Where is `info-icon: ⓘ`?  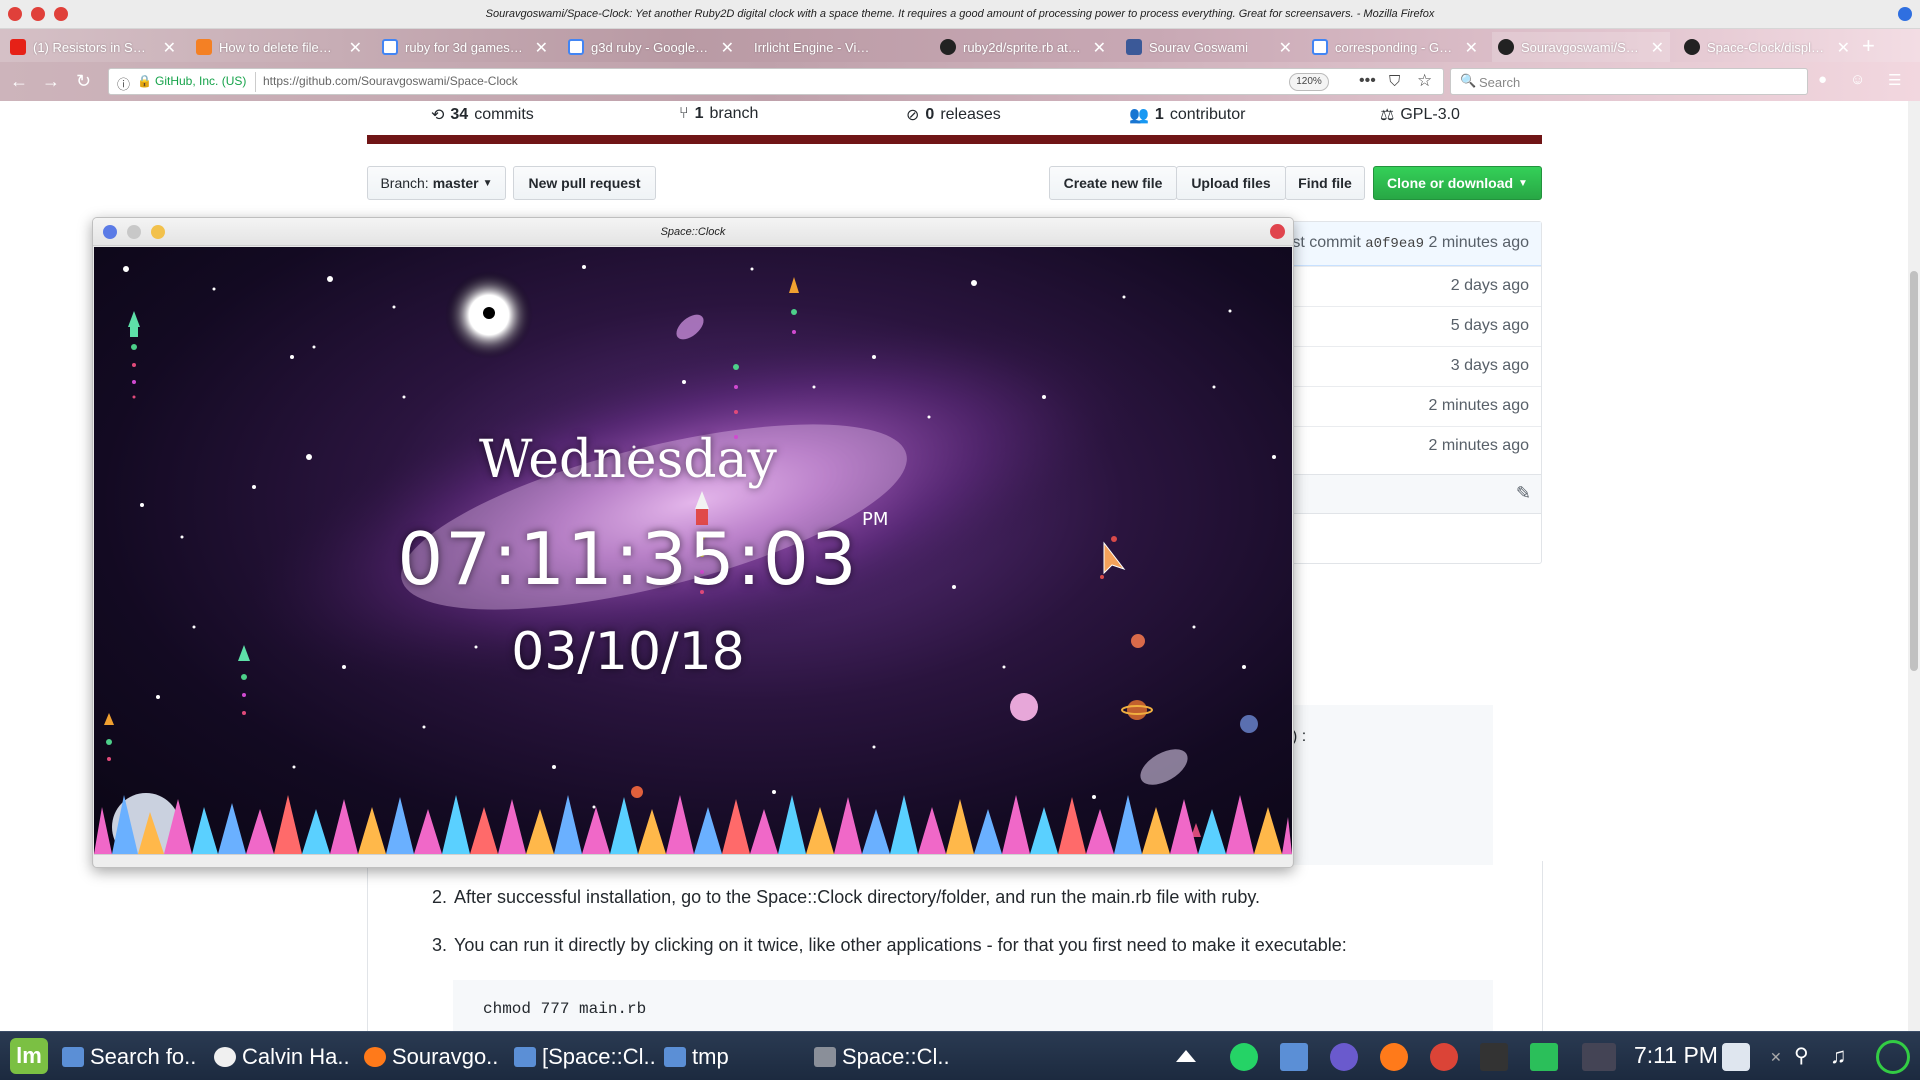 info-icon: ⓘ is located at coordinates (123, 83).